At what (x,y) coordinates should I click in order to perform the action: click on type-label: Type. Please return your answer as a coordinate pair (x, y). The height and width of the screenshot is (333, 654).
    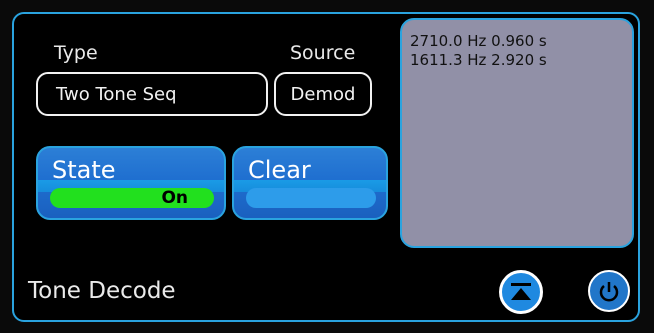
    Looking at the image, I should click on (76, 53).